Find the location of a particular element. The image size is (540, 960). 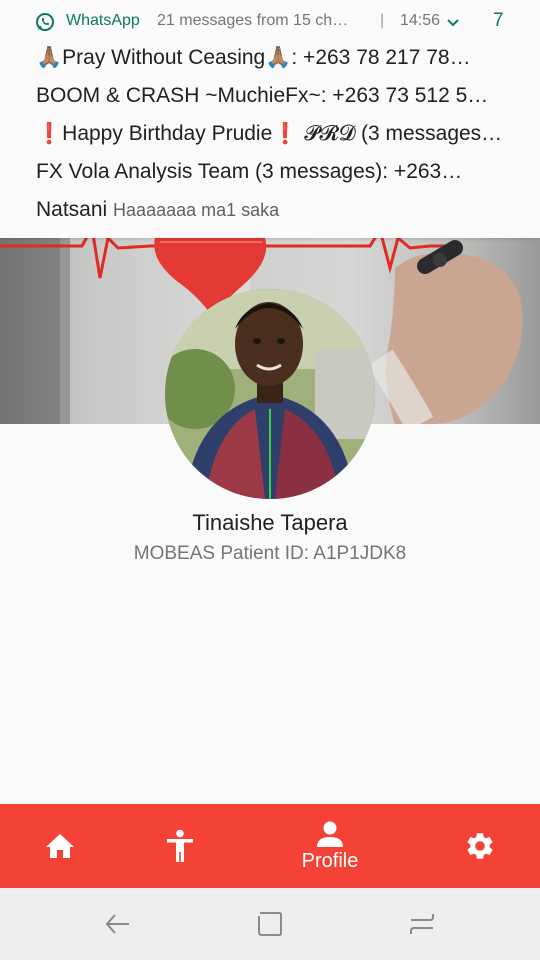

home-icon is located at coordinates (60, 846).